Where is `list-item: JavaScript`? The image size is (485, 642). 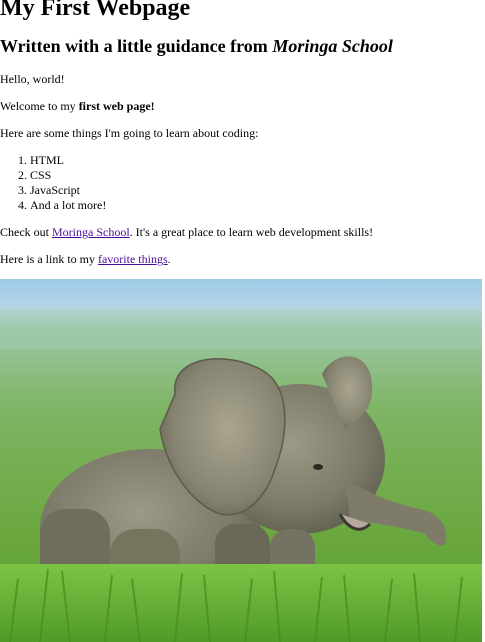 list-item: JavaScript is located at coordinates (68, 190).